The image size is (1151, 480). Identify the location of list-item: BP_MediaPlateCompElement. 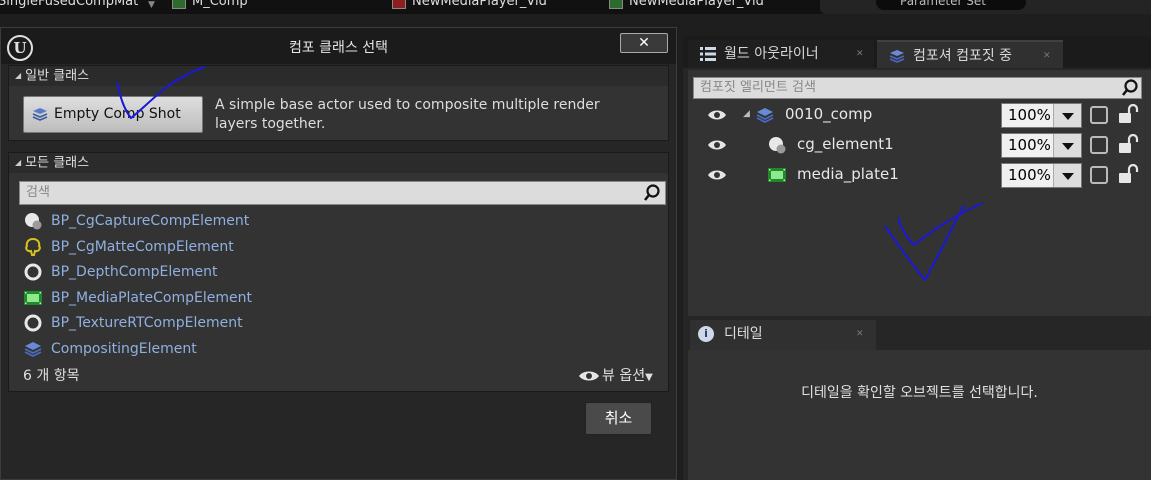
(333, 299).